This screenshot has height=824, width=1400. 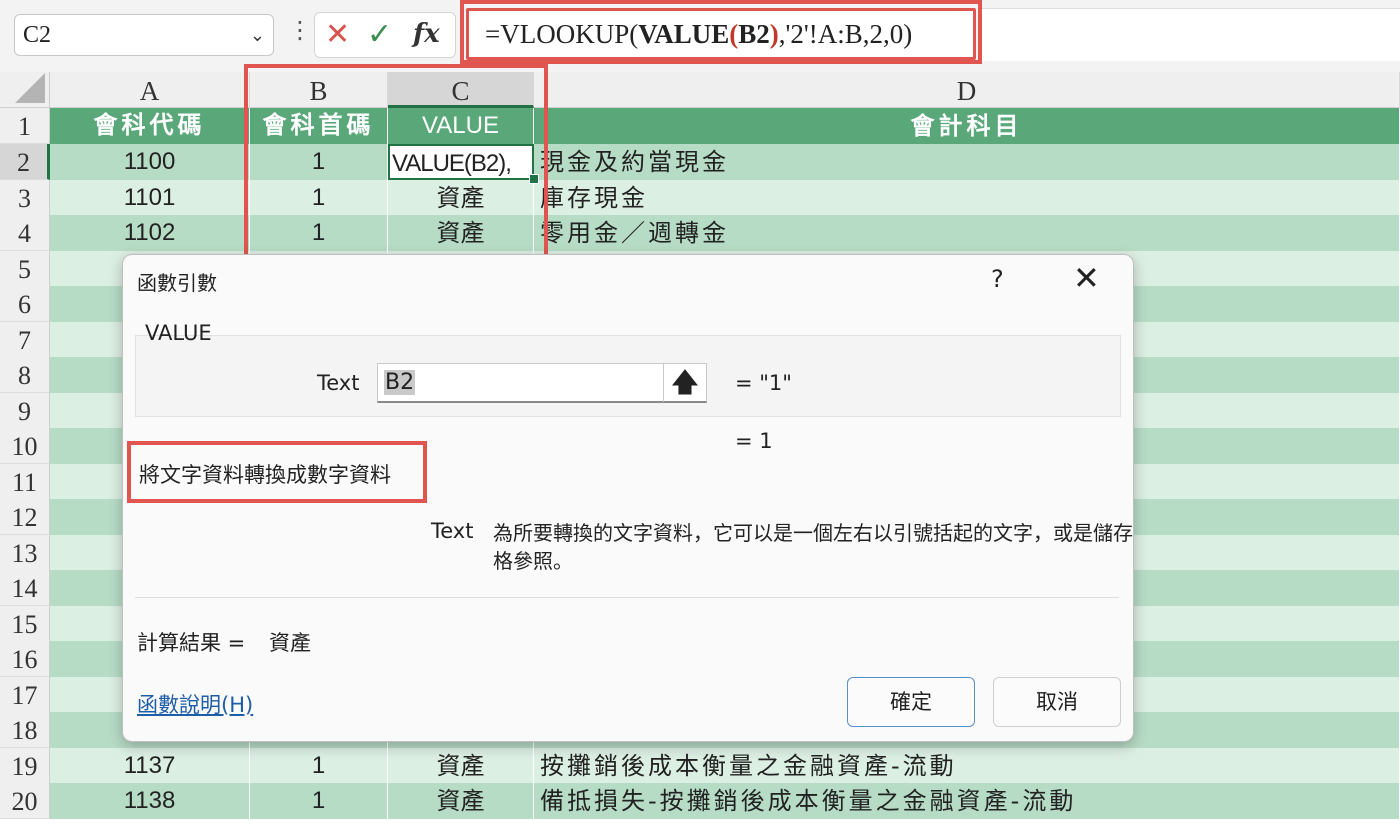 What do you see at coordinates (338, 383) in the screenshot?
I see `argument-label: Text` at bounding box center [338, 383].